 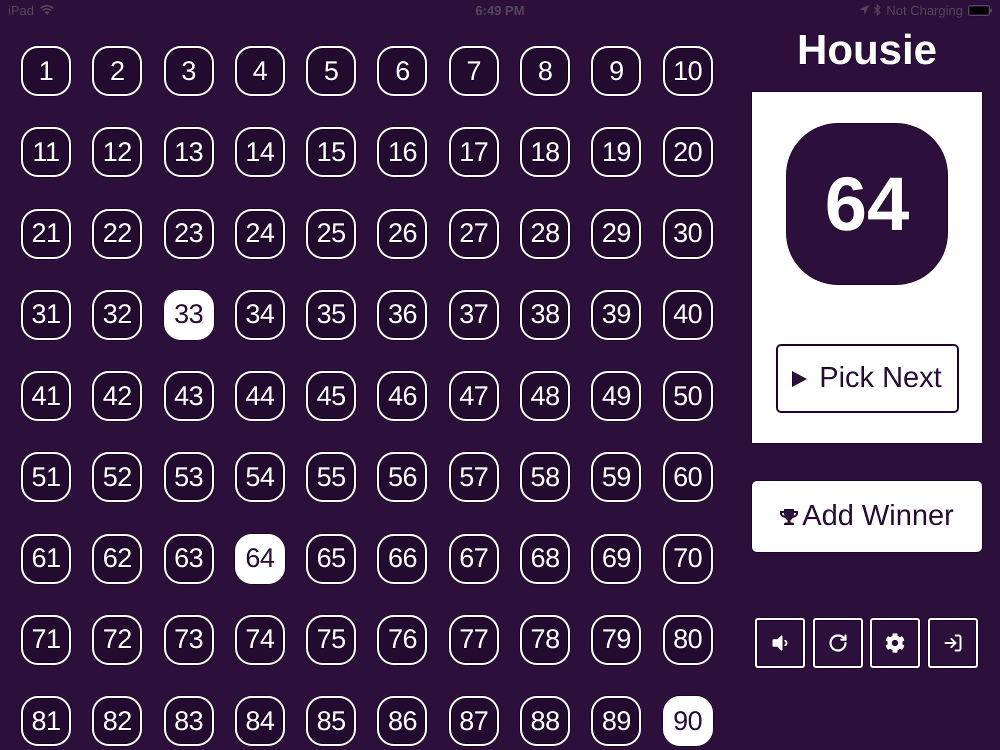 What do you see at coordinates (473, 152) in the screenshot?
I see `number-tile: 17` at bounding box center [473, 152].